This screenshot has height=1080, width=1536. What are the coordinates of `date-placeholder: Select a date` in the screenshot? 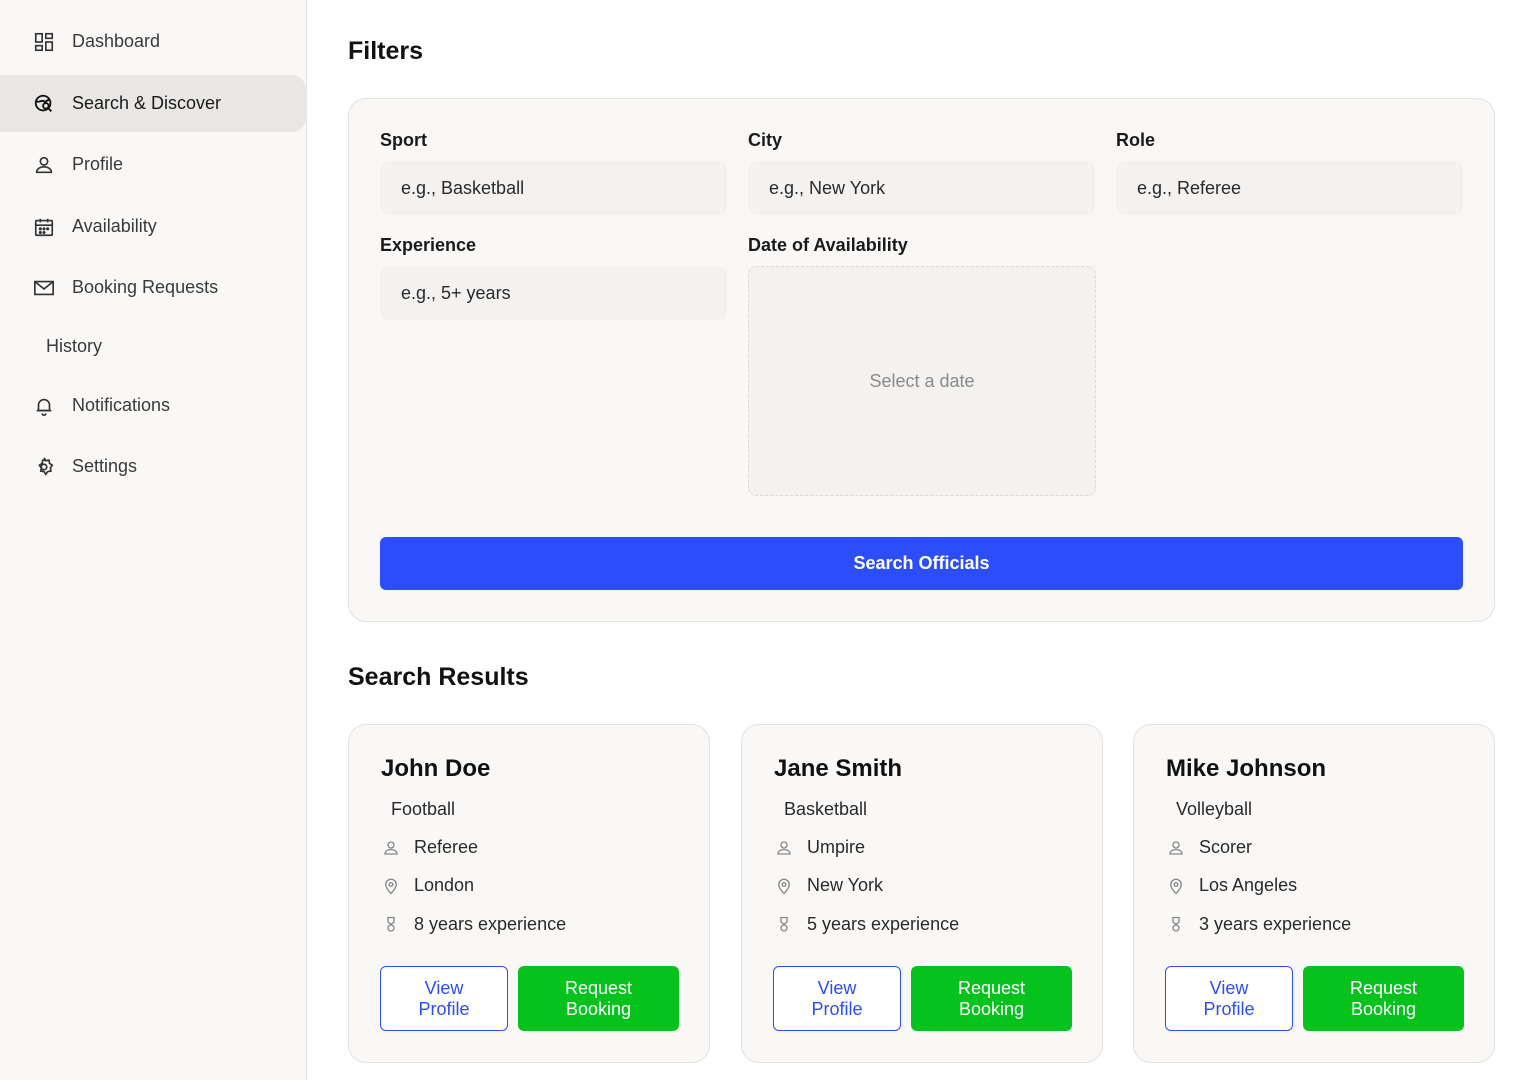 It's located at (922, 380).